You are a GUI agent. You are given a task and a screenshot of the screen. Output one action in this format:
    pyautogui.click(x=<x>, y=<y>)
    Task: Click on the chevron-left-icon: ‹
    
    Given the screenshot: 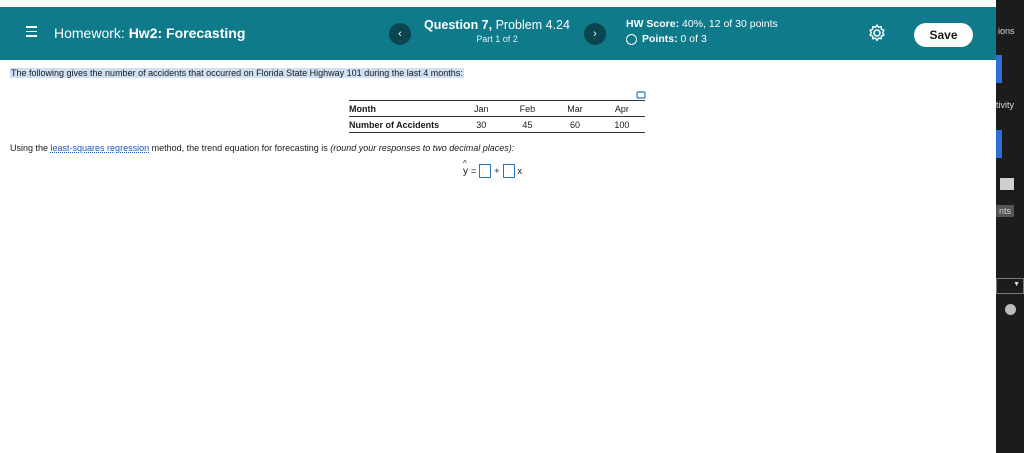 What is the action you would take?
    pyautogui.click(x=400, y=34)
    